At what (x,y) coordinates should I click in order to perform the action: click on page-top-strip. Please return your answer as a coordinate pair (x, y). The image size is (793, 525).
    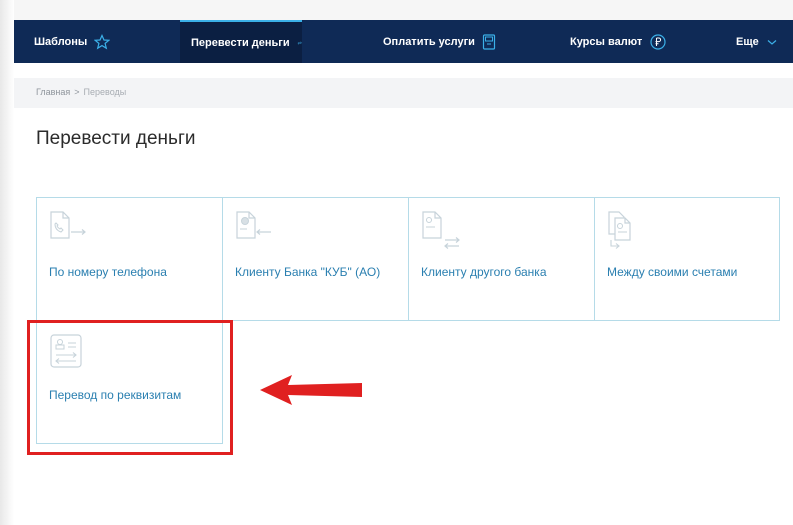
    Looking at the image, I should click on (396, 10).